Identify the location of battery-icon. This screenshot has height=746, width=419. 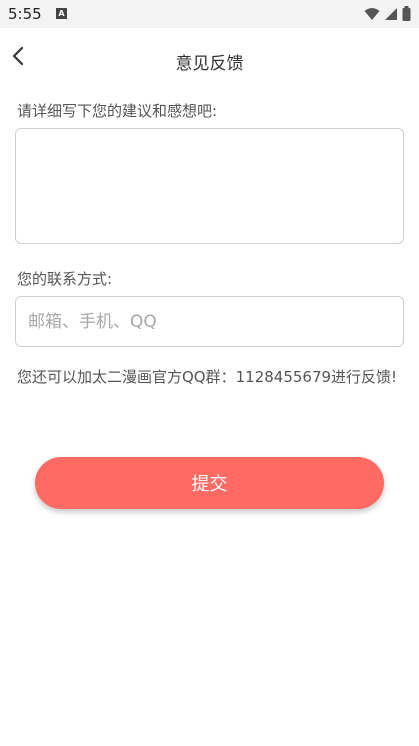
(406, 13).